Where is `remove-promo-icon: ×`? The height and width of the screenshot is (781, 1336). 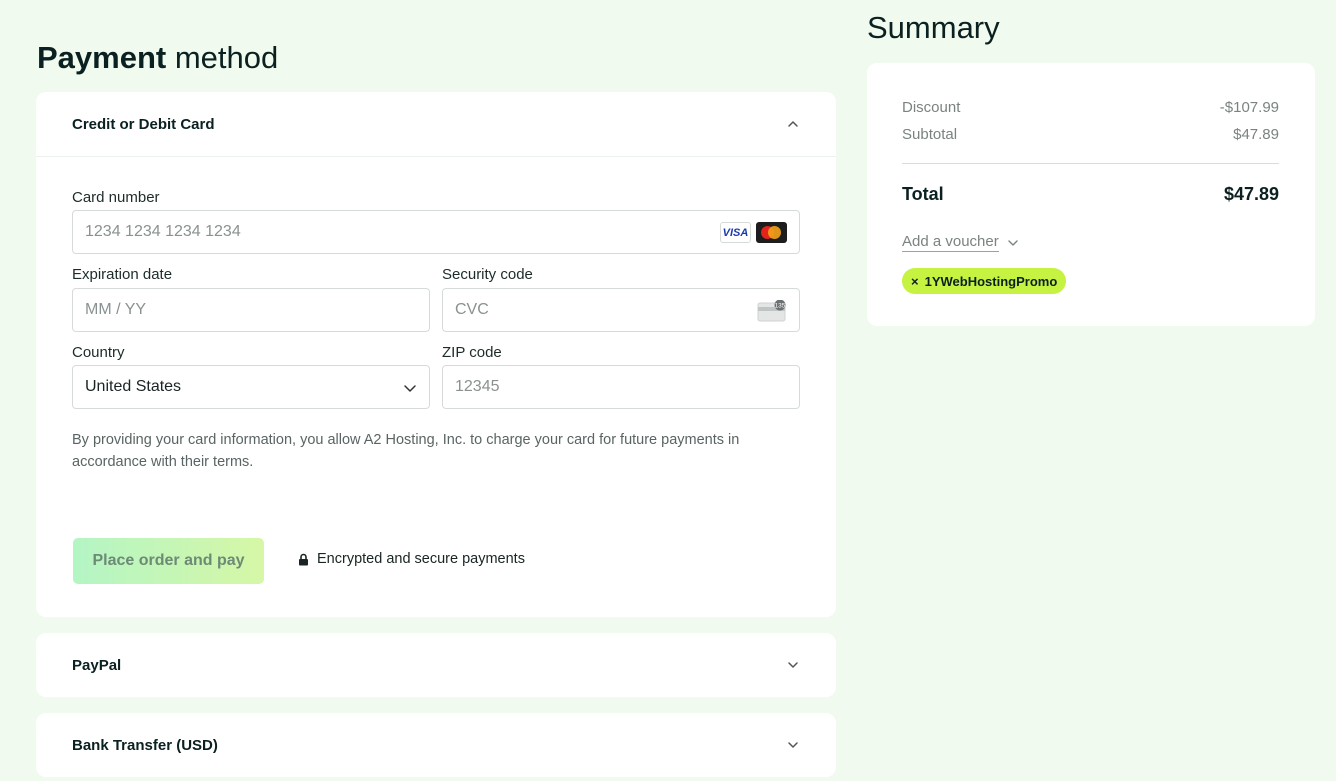 remove-promo-icon: × is located at coordinates (915, 281).